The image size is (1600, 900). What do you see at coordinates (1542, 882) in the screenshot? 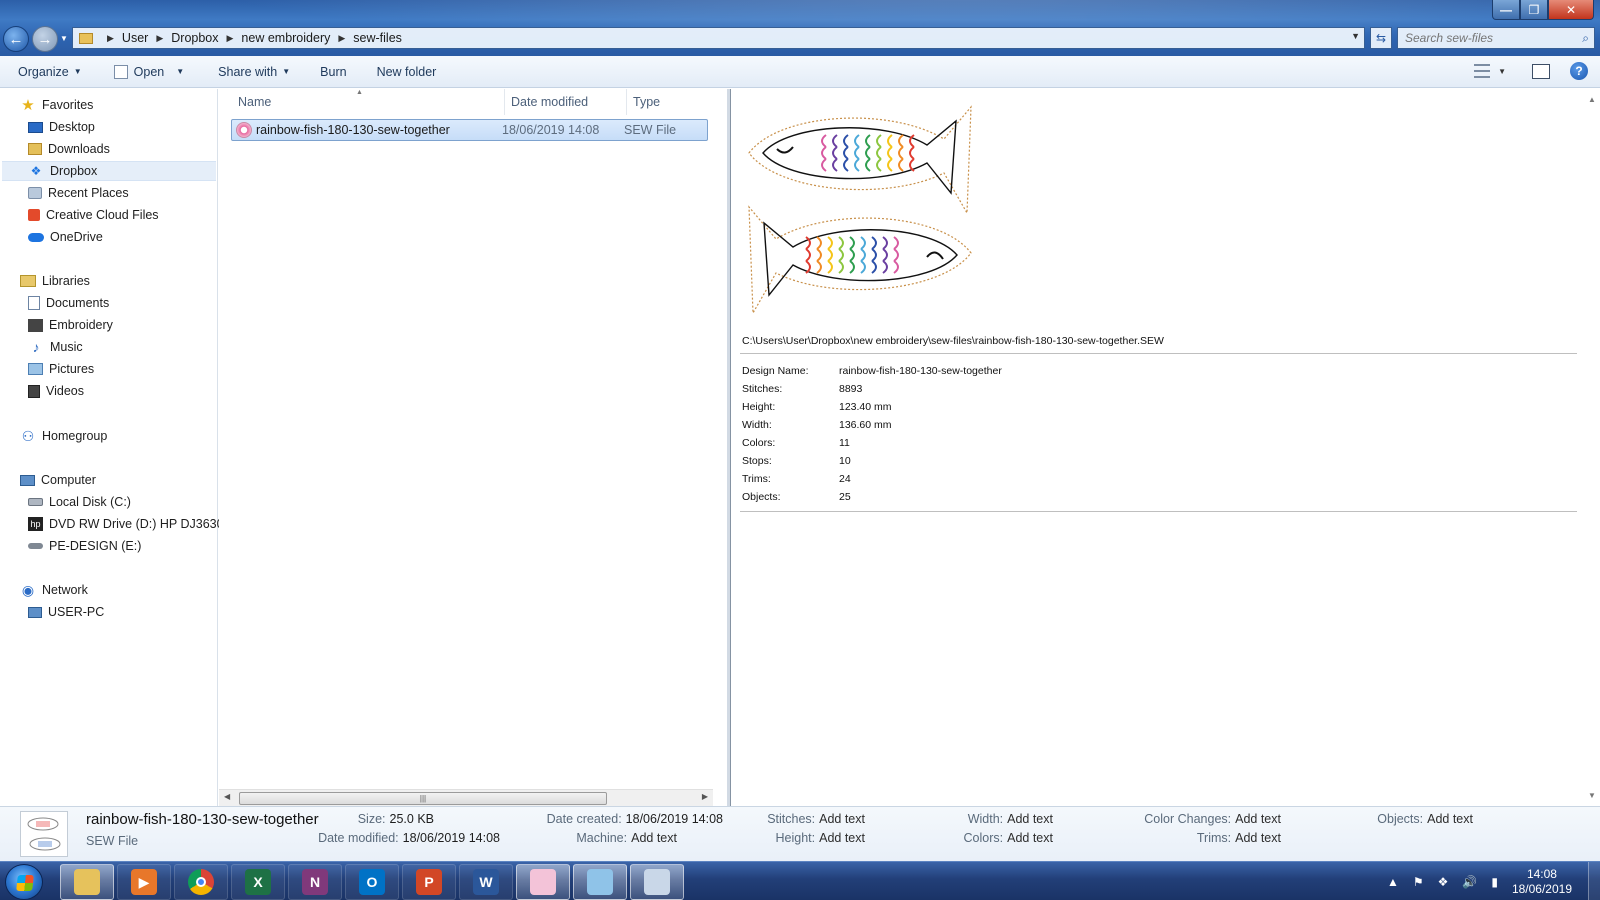
I see `clock: 14:08 18/06/2019` at bounding box center [1542, 882].